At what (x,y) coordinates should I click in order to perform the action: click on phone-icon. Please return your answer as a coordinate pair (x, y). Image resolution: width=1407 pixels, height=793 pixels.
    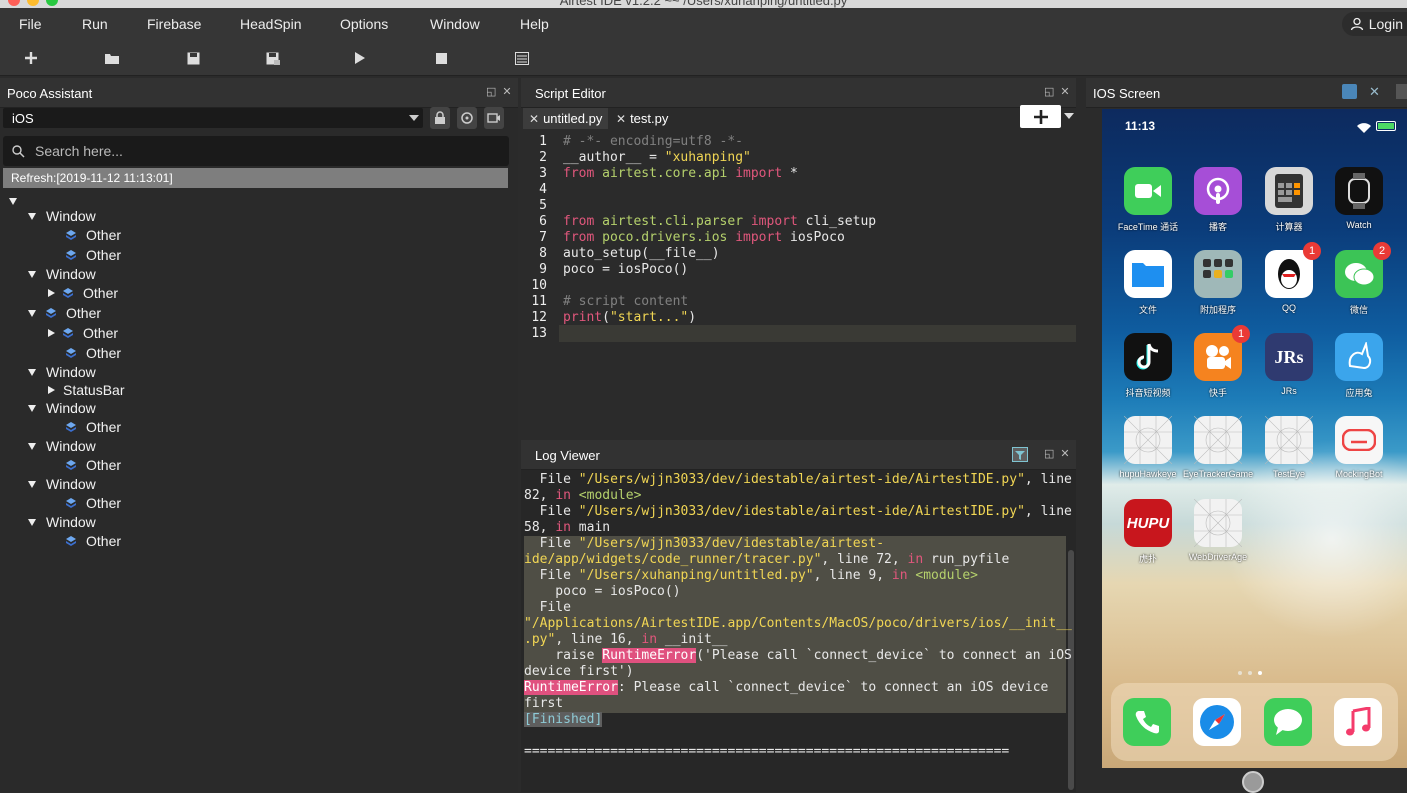
    Looking at the image, I should click on (1147, 722).